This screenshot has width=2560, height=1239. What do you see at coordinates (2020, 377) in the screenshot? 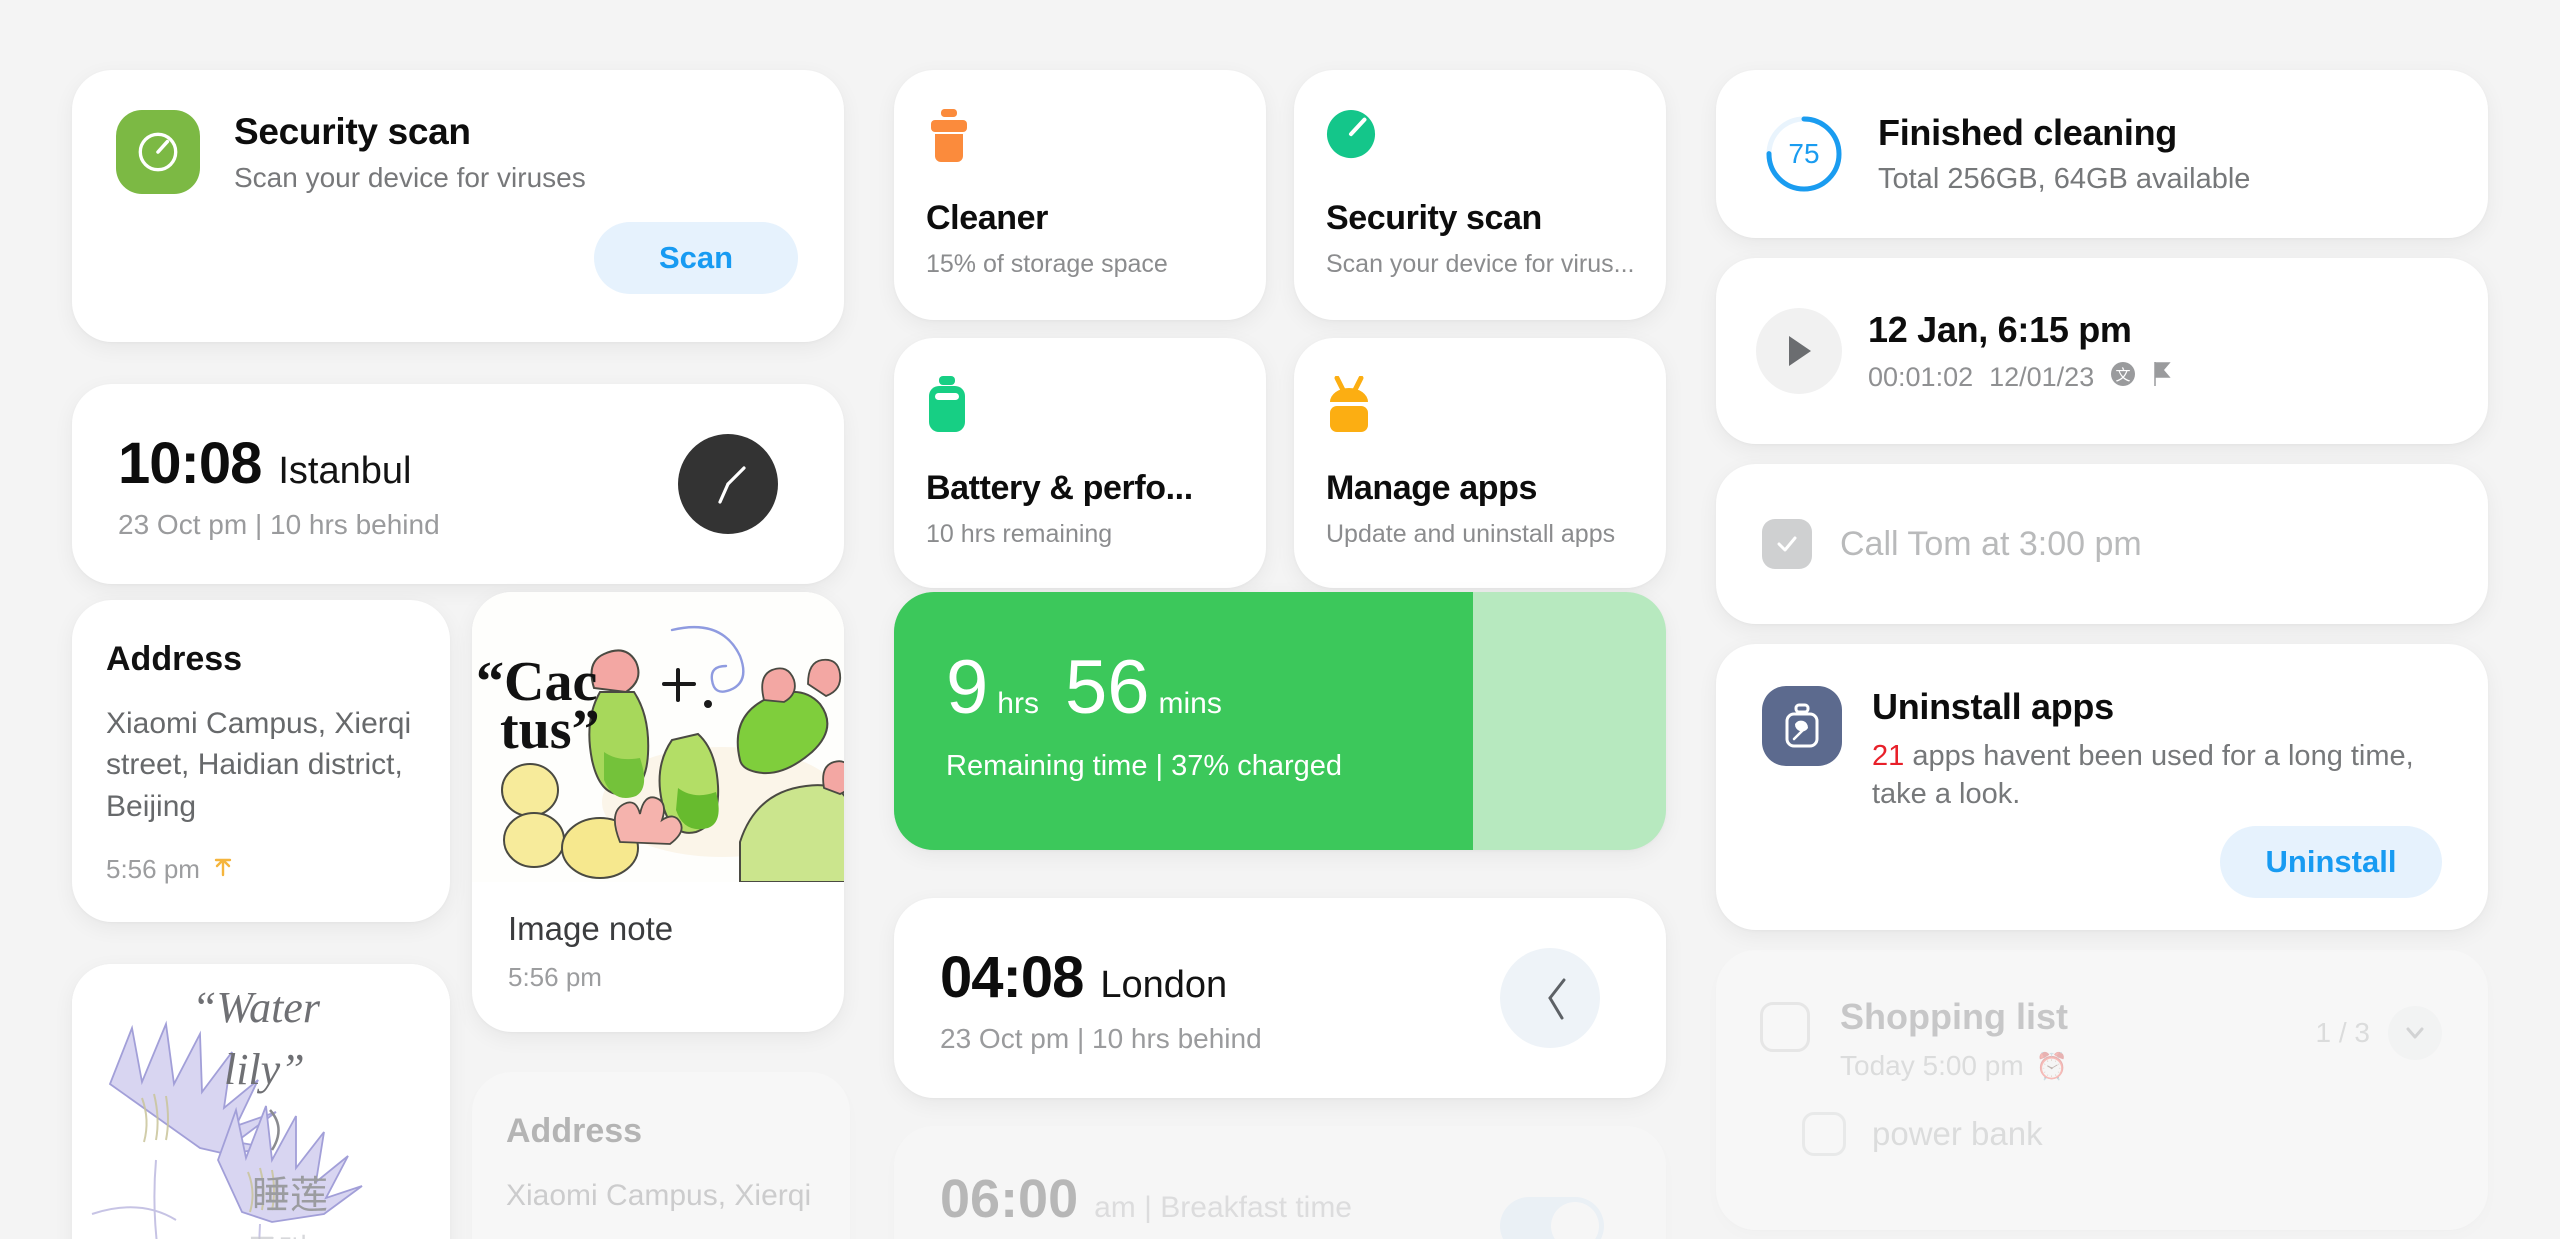
I see `recording-meta: 00:01:02 12/01/23 文` at bounding box center [2020, 377].